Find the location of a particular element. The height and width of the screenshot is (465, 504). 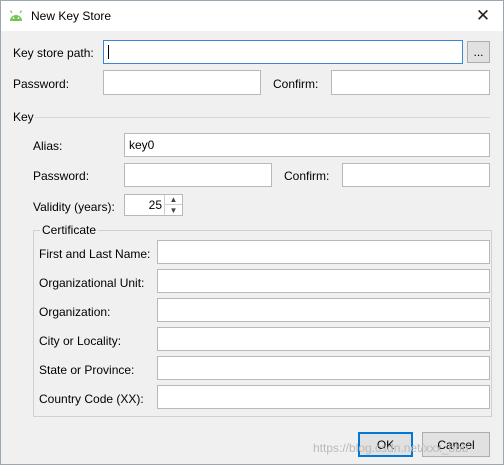

window-title: New Key Store is located at coordinates (71, 16).